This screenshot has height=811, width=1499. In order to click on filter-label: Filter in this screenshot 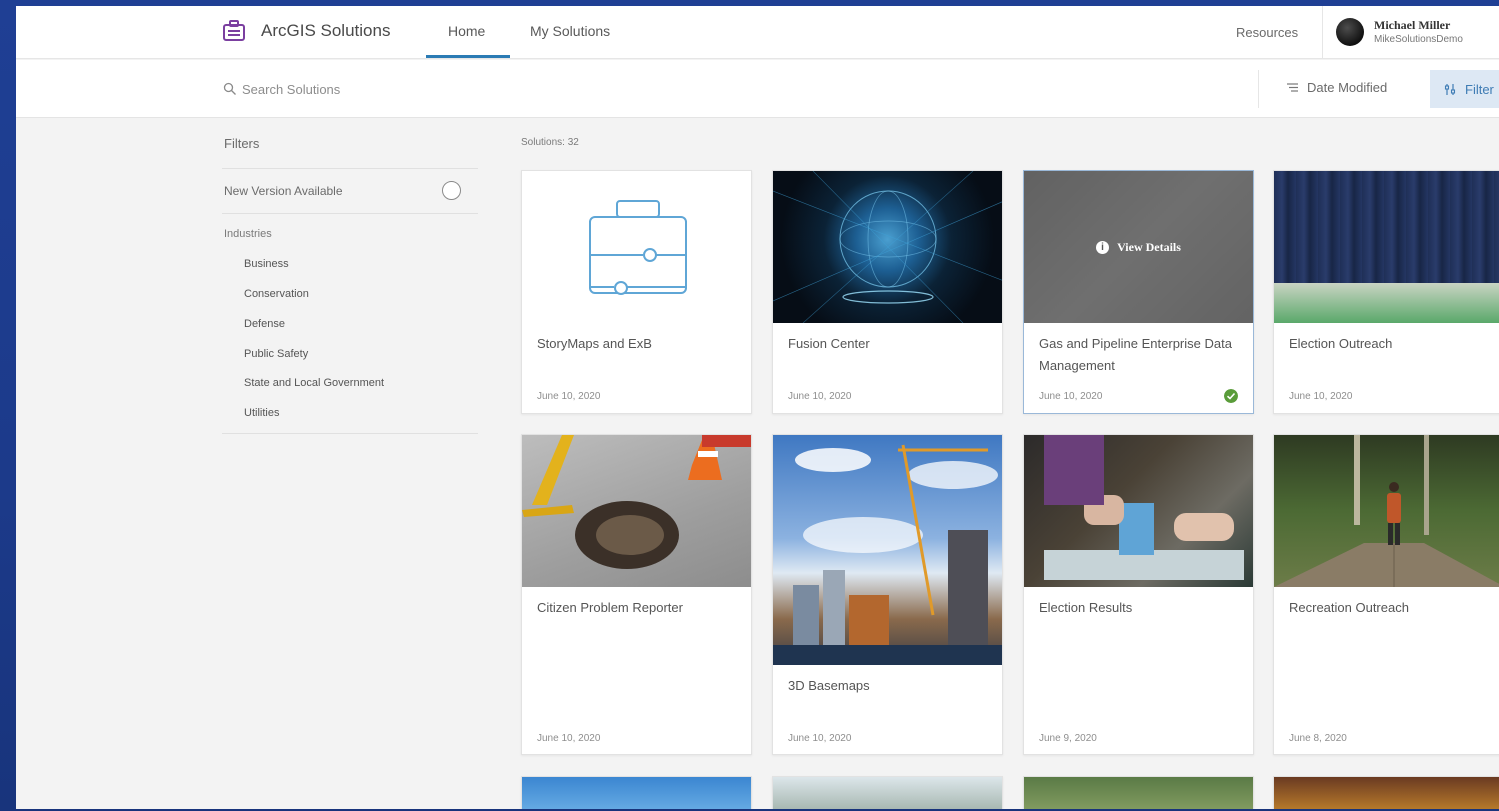, I will do `click(1479, 89)`.